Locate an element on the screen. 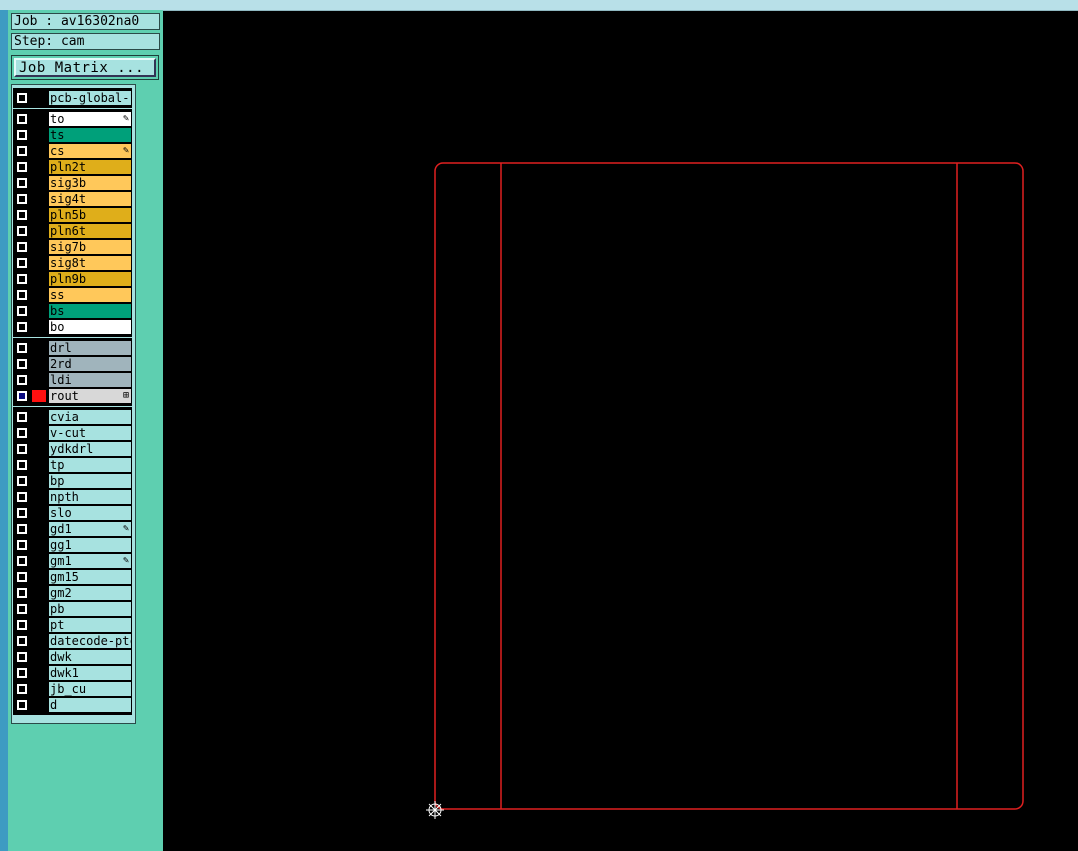 The image size is (1078, 851). layer-name: pcb-global-1 is located at coordinates (90, 98).